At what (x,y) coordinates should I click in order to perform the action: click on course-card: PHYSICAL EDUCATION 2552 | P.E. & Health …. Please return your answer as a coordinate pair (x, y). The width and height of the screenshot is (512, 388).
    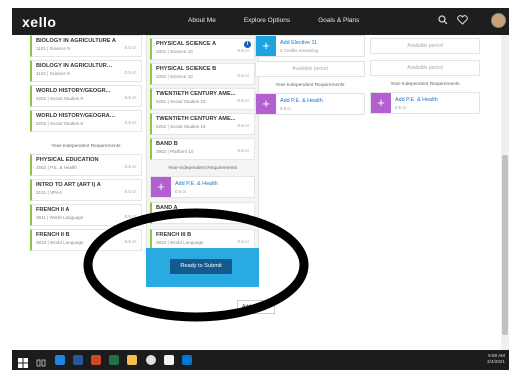
    Looking at the image, I should click on (86, 165).